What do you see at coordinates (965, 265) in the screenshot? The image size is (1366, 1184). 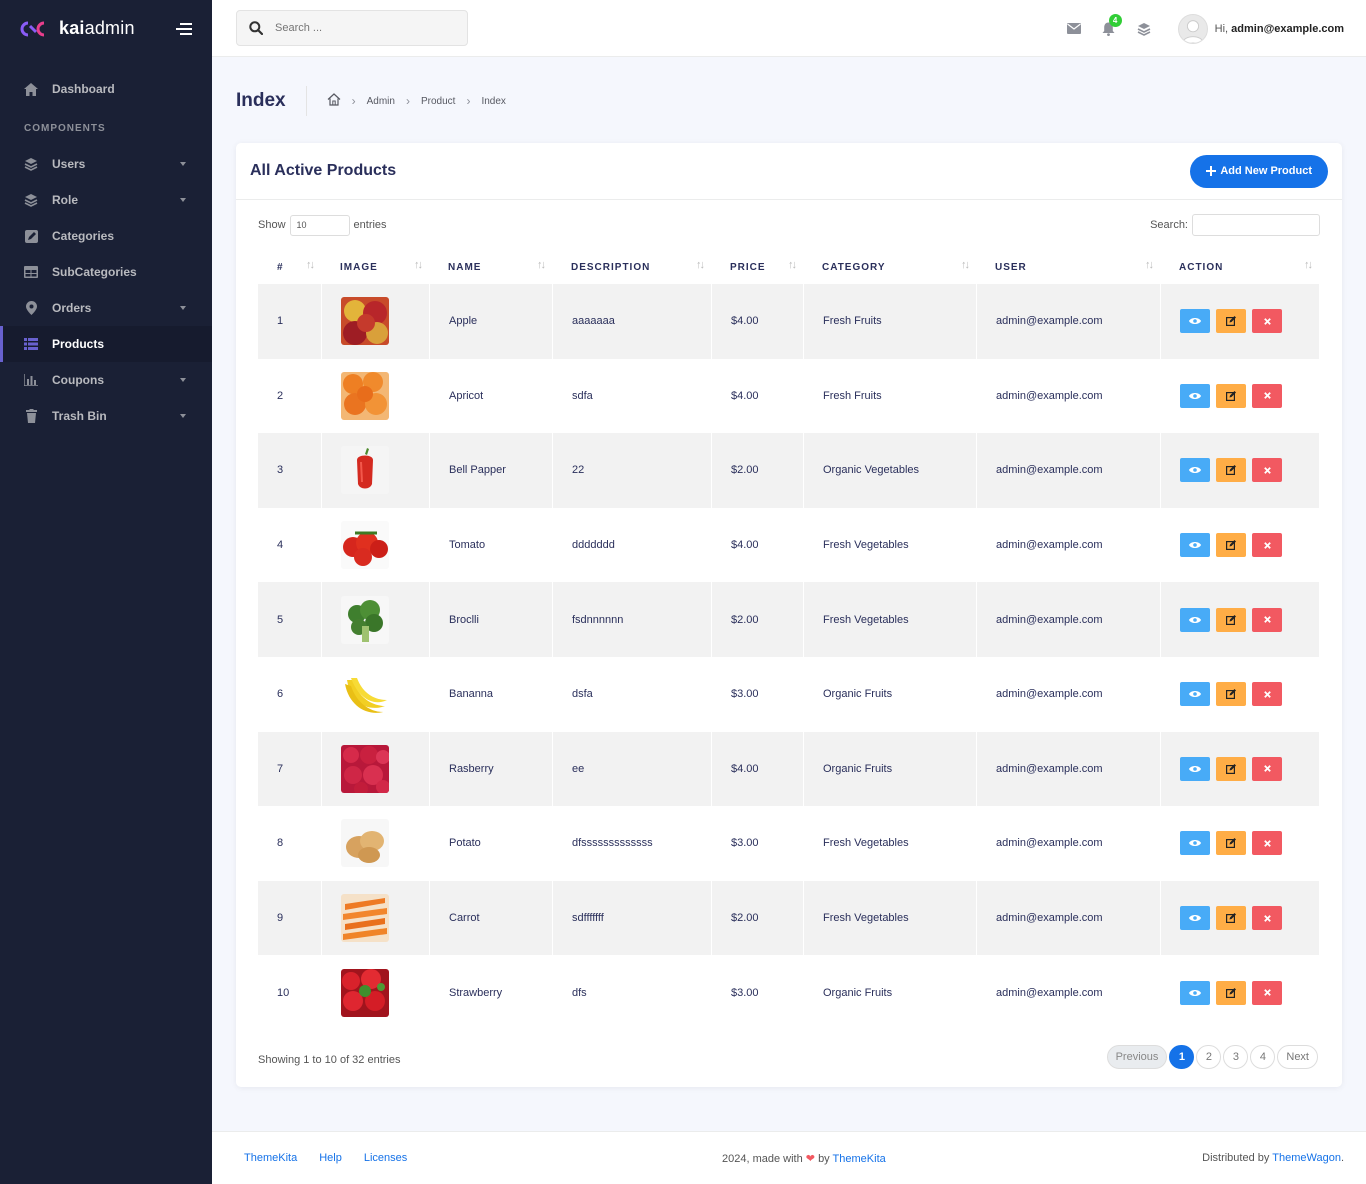 I see `sort-icon: ↑↓` at bounding box center [965, 265].